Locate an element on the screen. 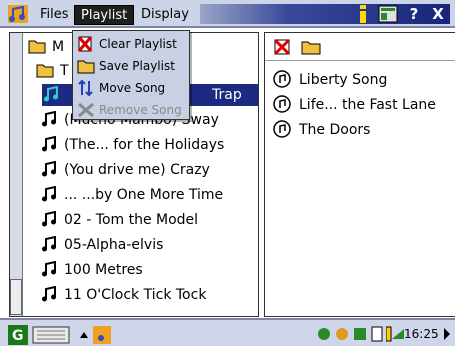 The width and height of the screenshot is (455, 346). menu-item-label: Clear Playlist is located at coordinates (138, 44).